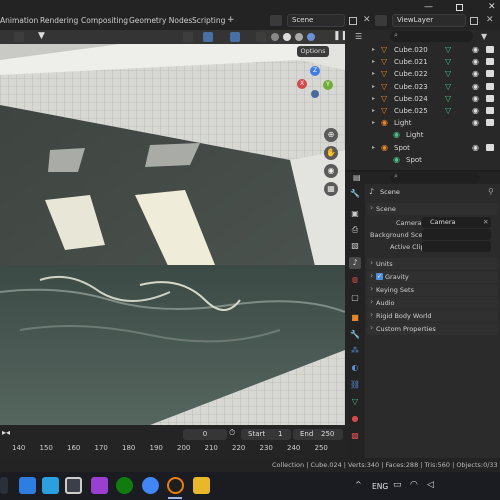 The image size is (500, 500). I want to click on solid-shading-icon, so click(287, 37).